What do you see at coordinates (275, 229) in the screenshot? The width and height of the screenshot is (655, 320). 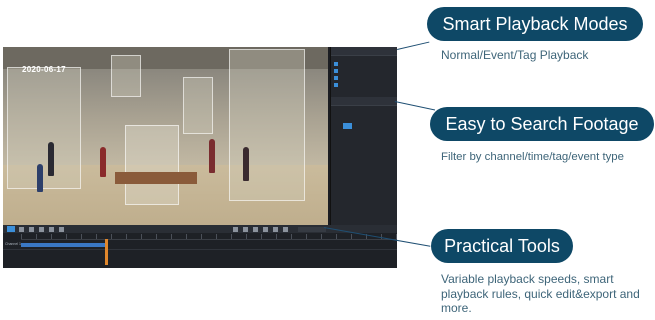 I see `zoom-icon` at bounding box center [275, 229].